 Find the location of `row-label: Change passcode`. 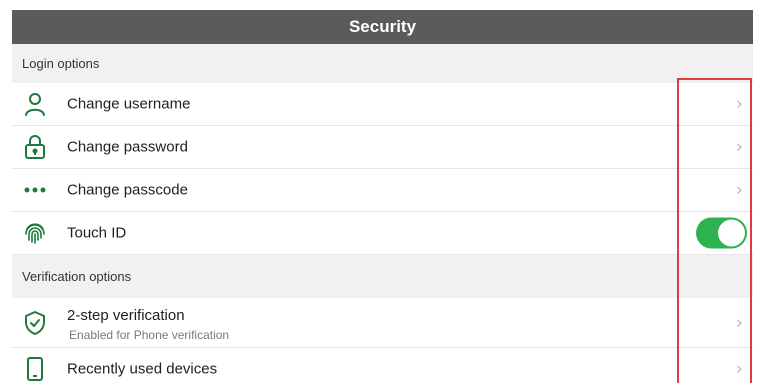

row-label: Change passcode is located at coordinates (127, 190).